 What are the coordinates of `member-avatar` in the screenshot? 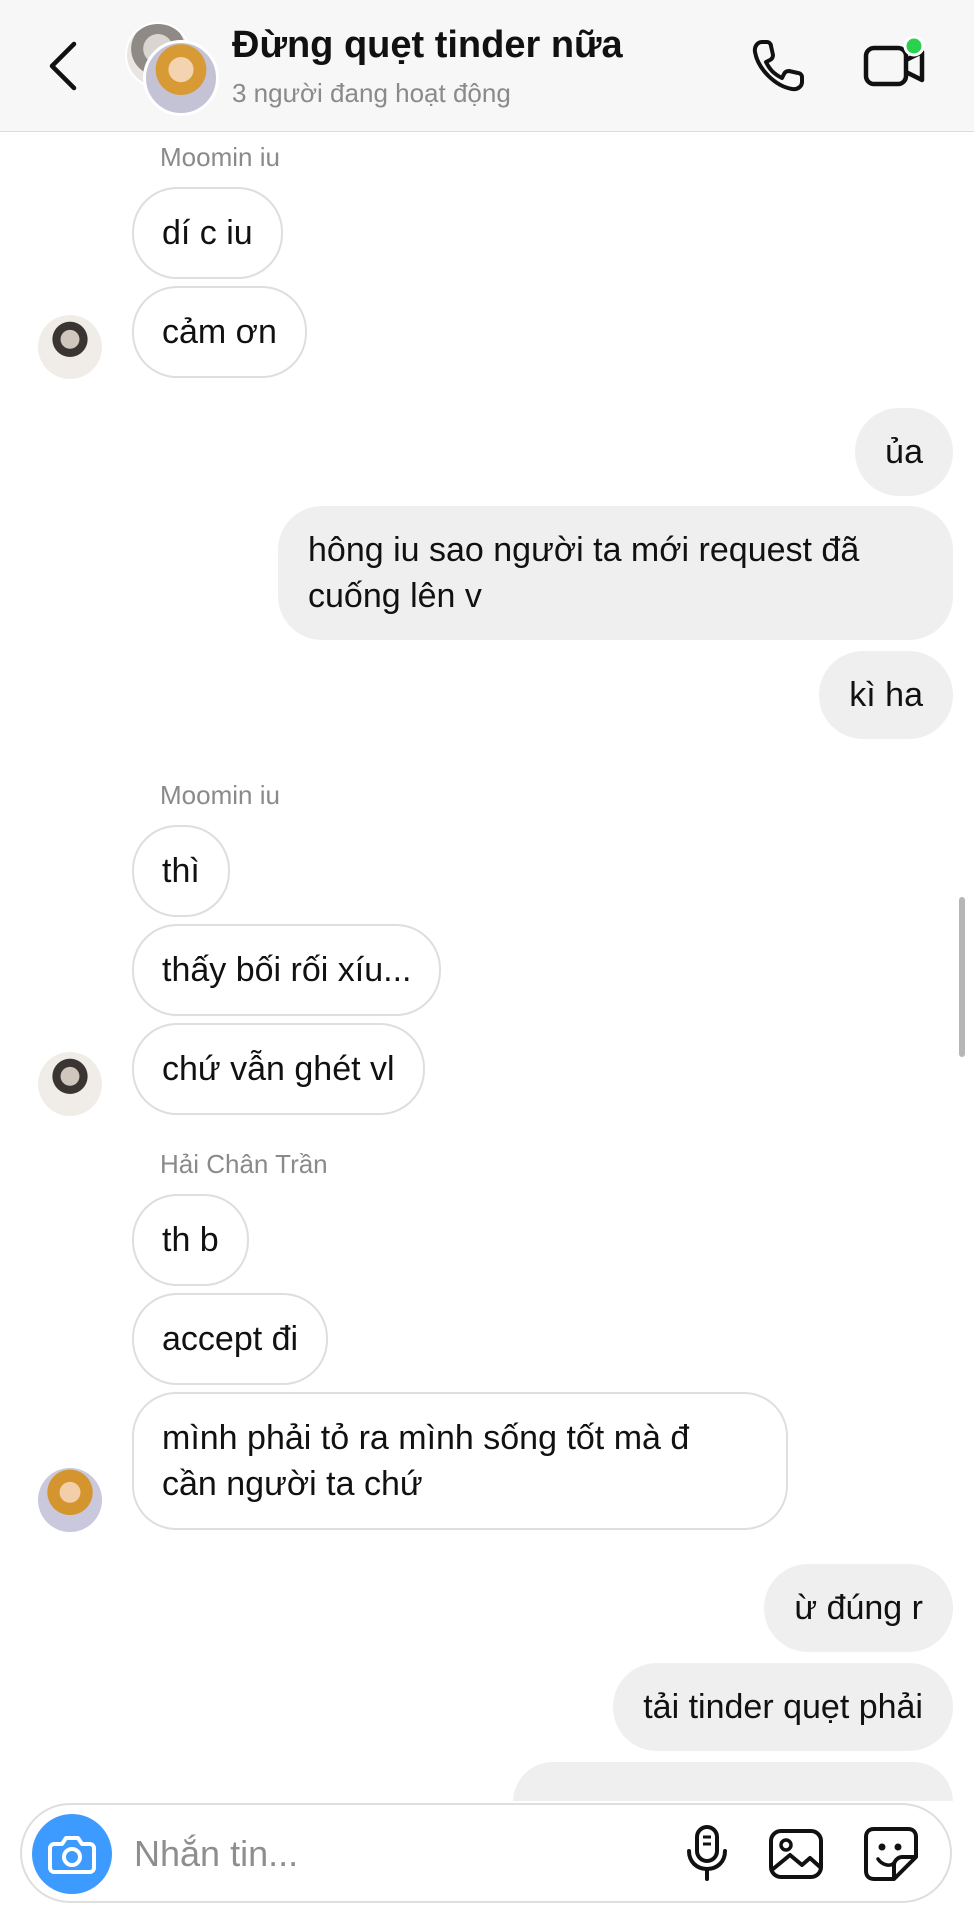 It's located at (181, 78).